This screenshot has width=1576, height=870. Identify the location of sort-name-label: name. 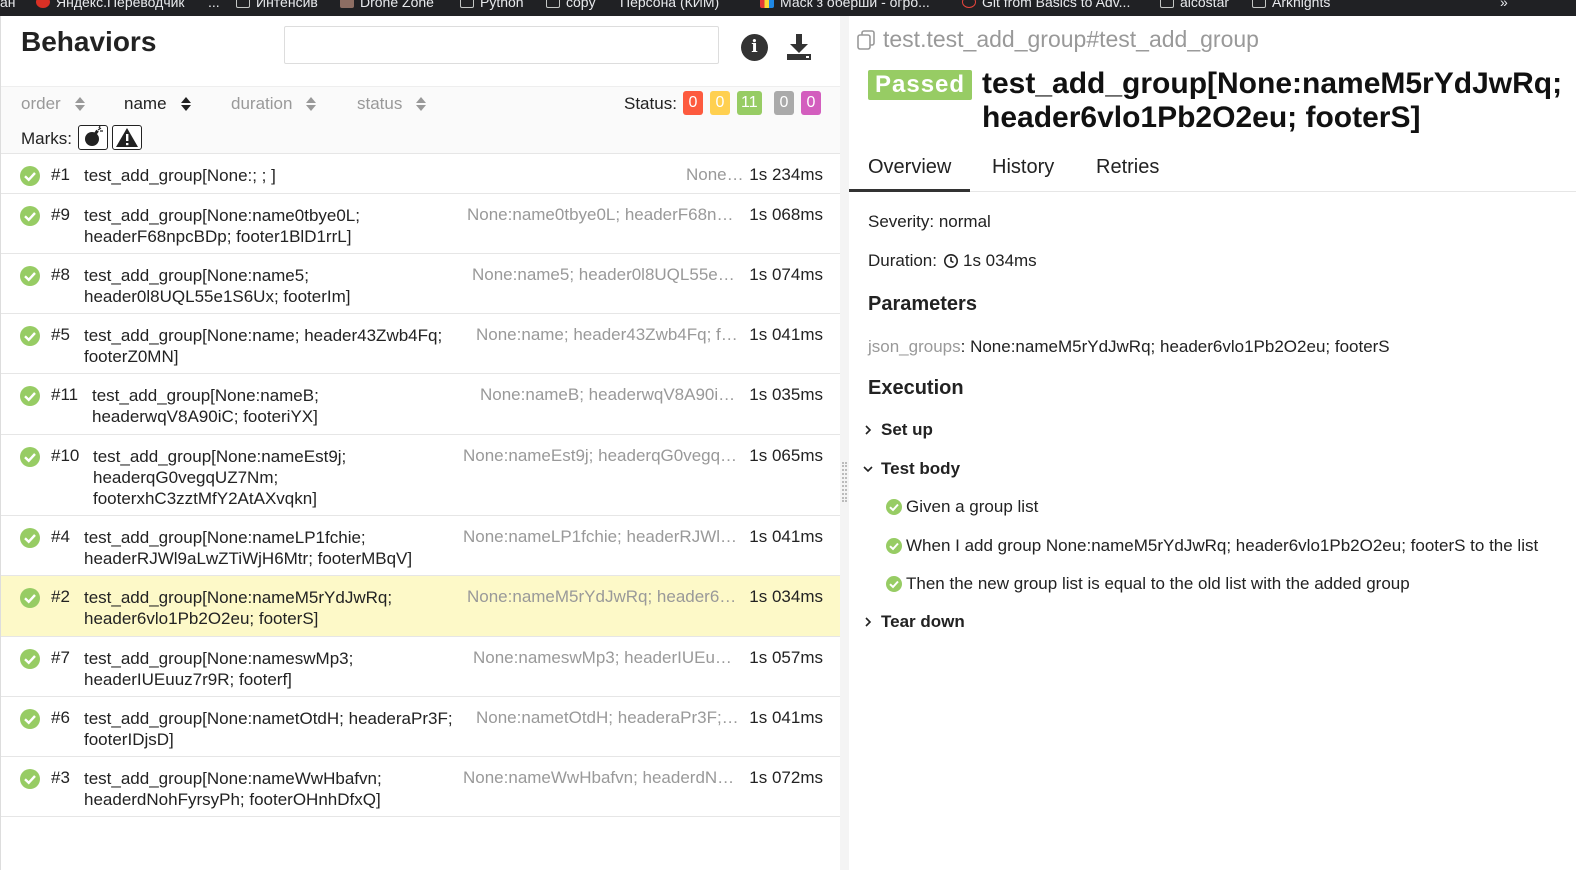
(145, 103).